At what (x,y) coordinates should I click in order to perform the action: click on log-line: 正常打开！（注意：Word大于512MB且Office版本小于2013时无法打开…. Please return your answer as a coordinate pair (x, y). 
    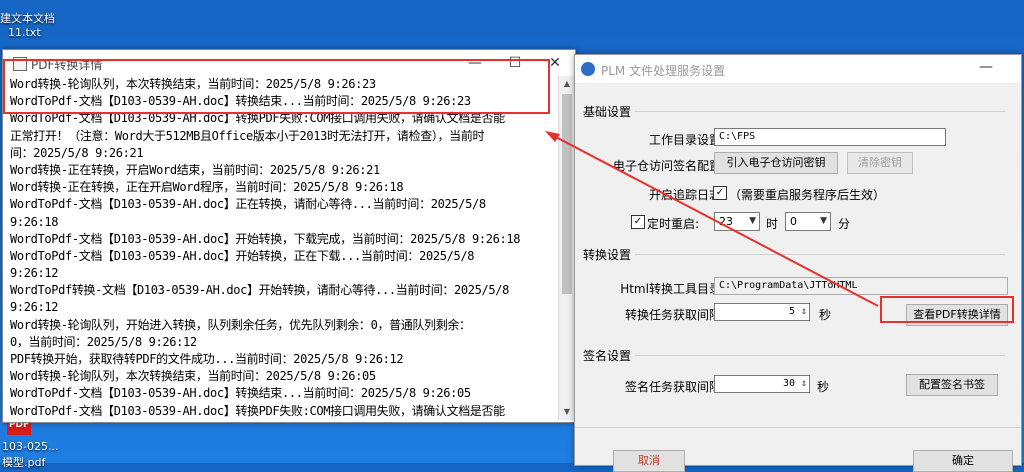
    Looking at the image, I should click on (247, 135).